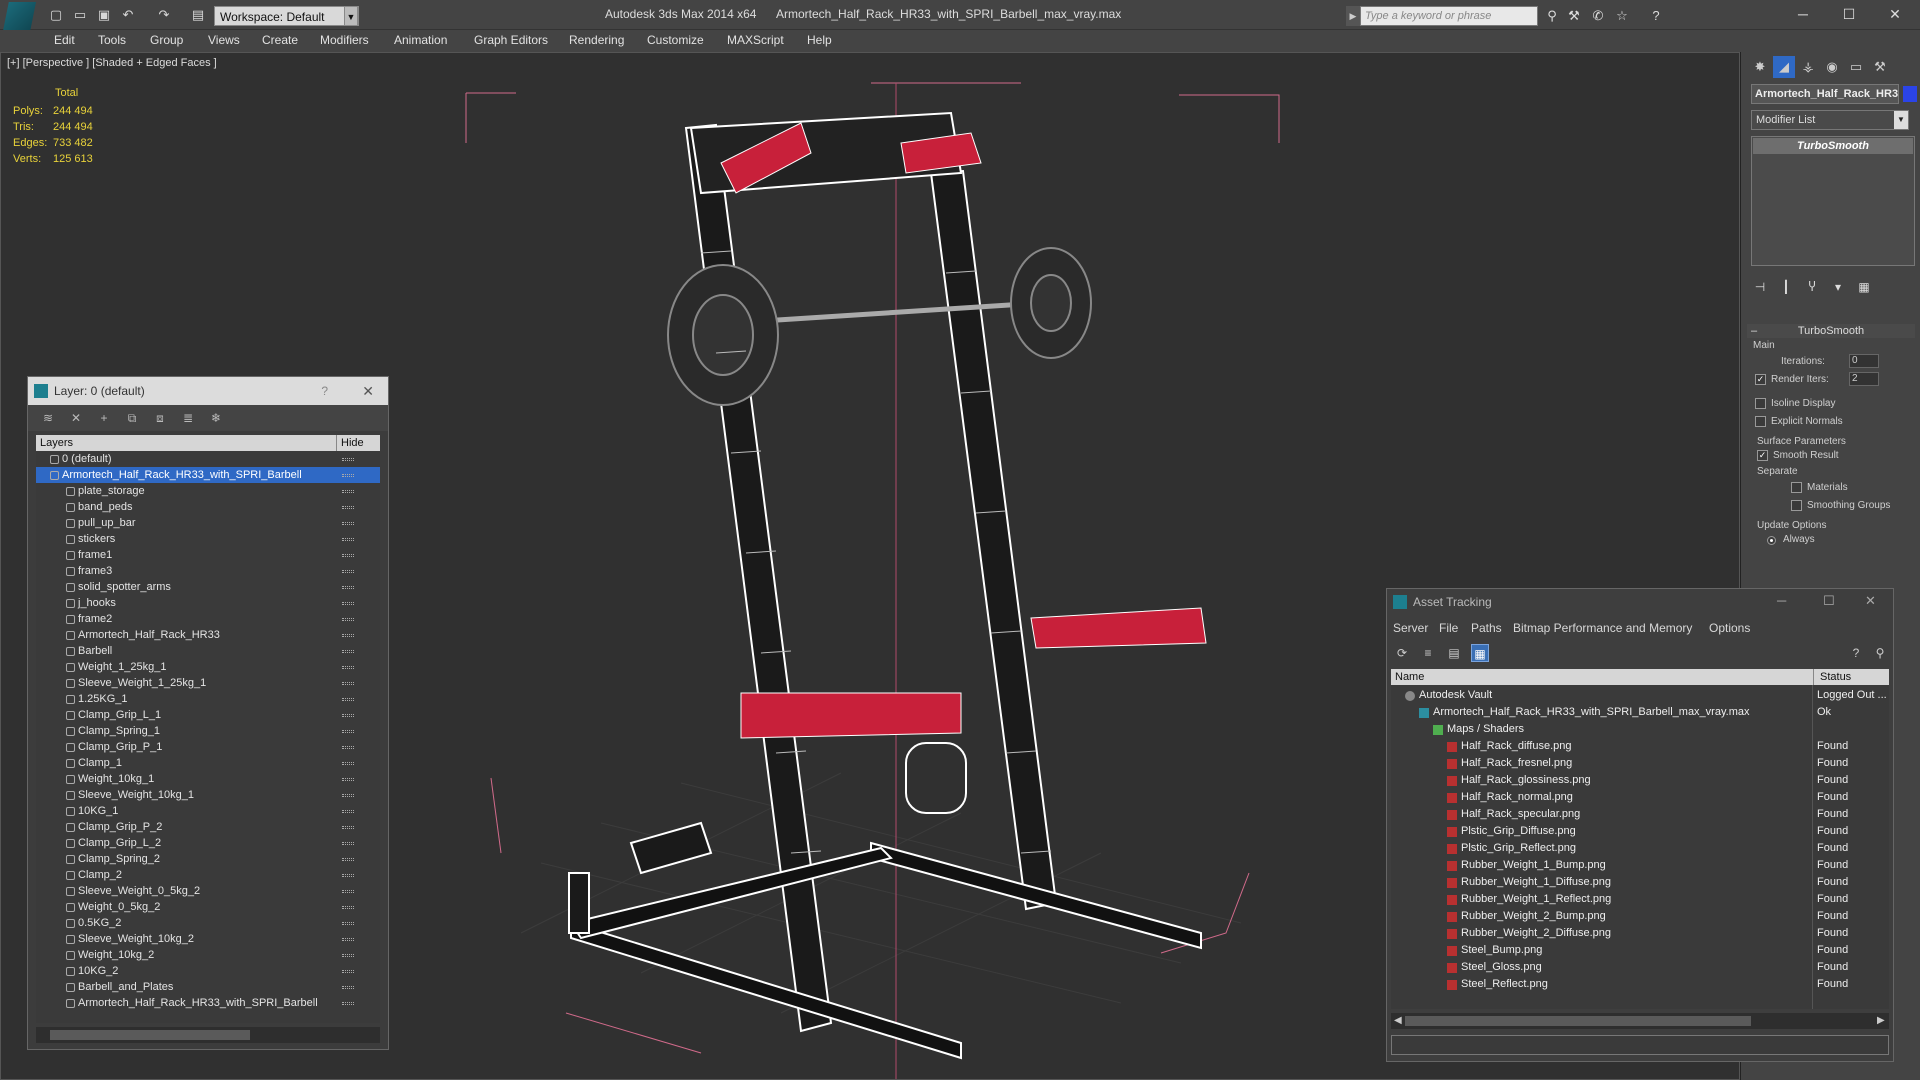 This screenshot has height=1080, width=1920. I want to click on layer-row: frame2, so click(208, 619).